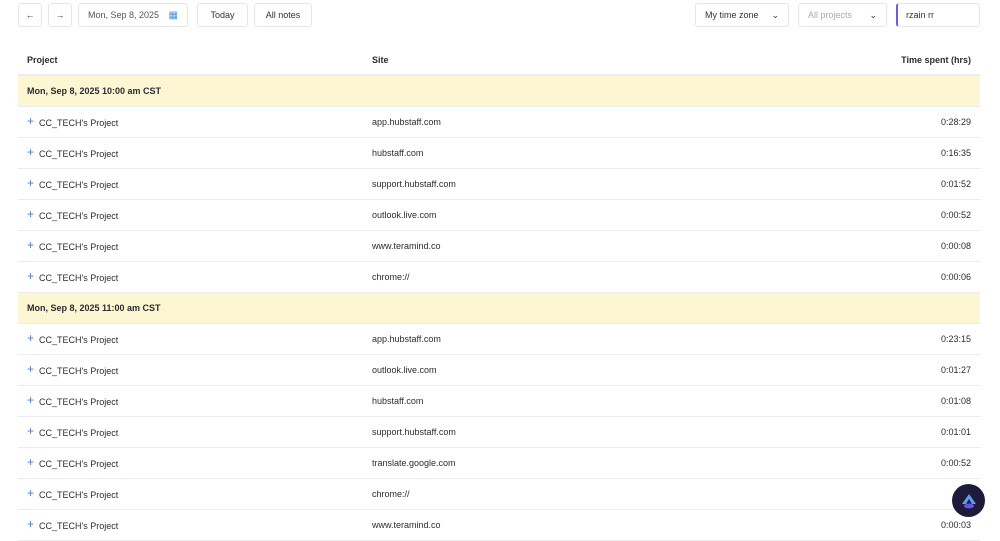 This screenshot has height=541, width=1000. I want to click on time-spent: 0:23:15, so click(955, 339).